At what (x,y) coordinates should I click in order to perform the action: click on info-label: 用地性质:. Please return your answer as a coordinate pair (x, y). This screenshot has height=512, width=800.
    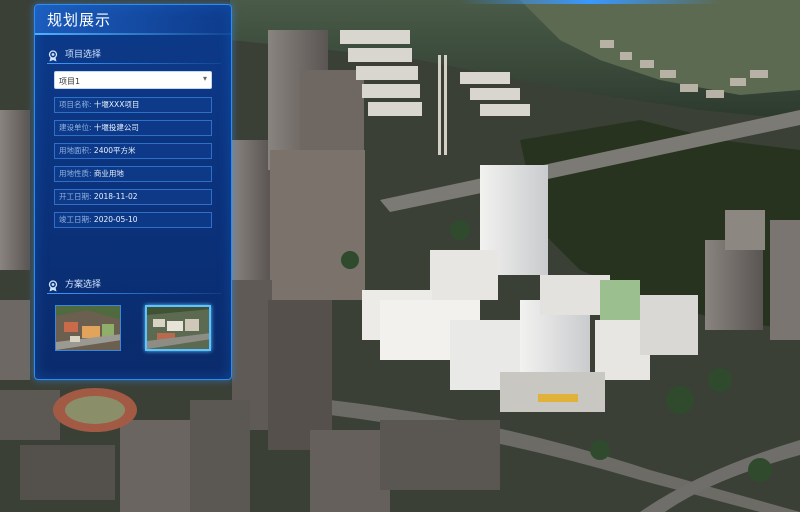
    Looking at the image, I should click on (75, 173).